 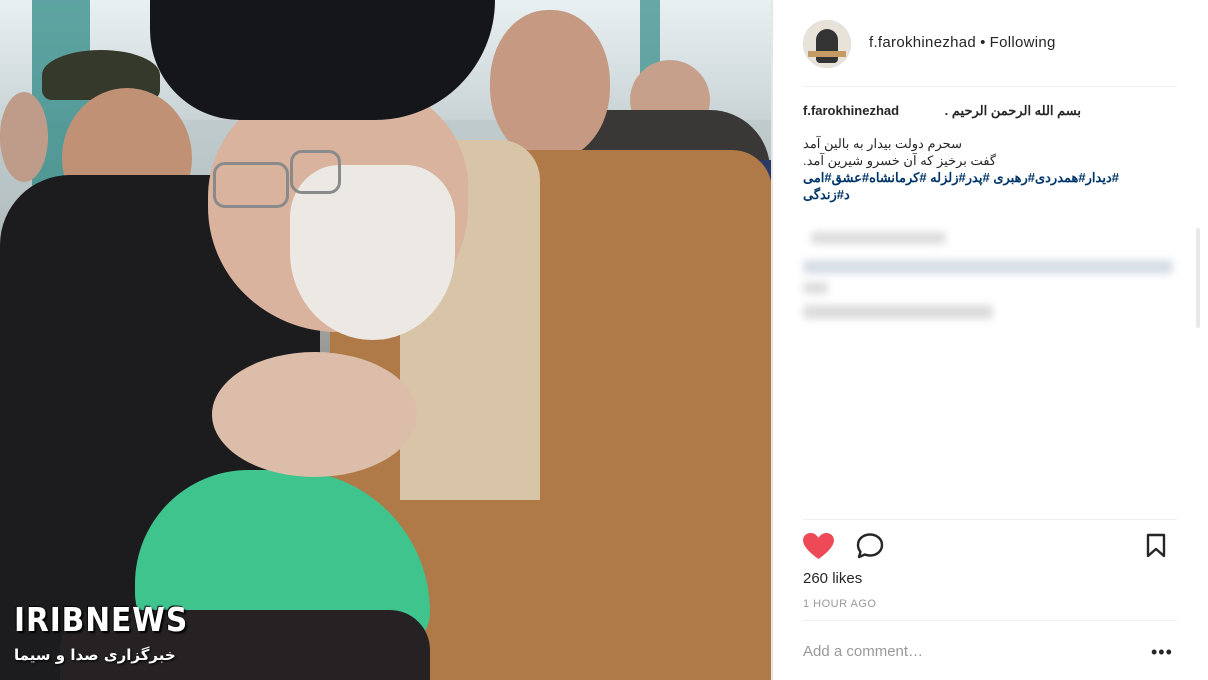 I want to click on avatar-desk, so click(x=827, y=54).